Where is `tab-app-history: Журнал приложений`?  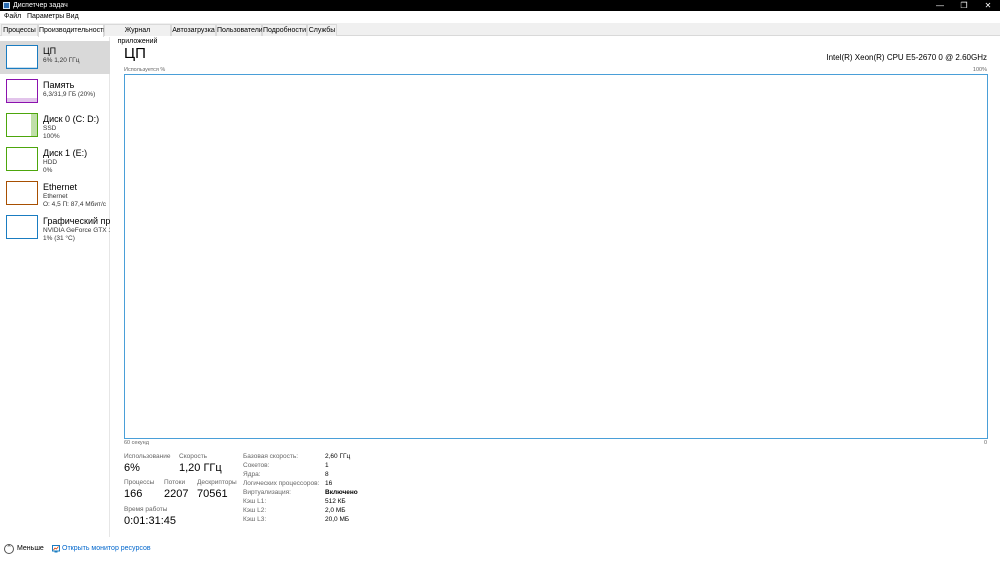 tab-app-history: Журнал приложений is located at coordinates (137, 34).